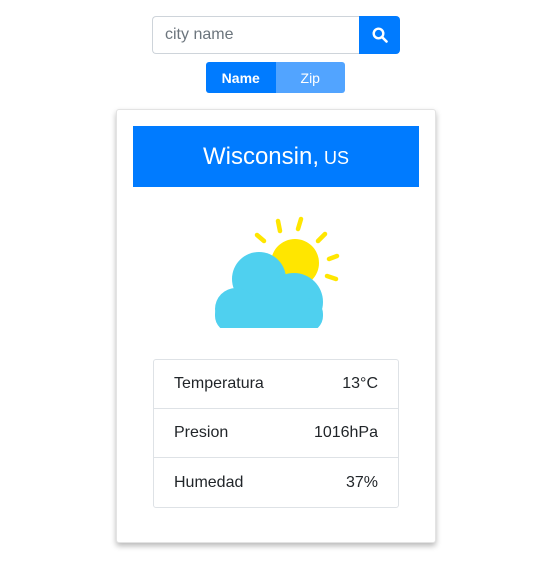  I want to click on search-icon, so click(379, 35).